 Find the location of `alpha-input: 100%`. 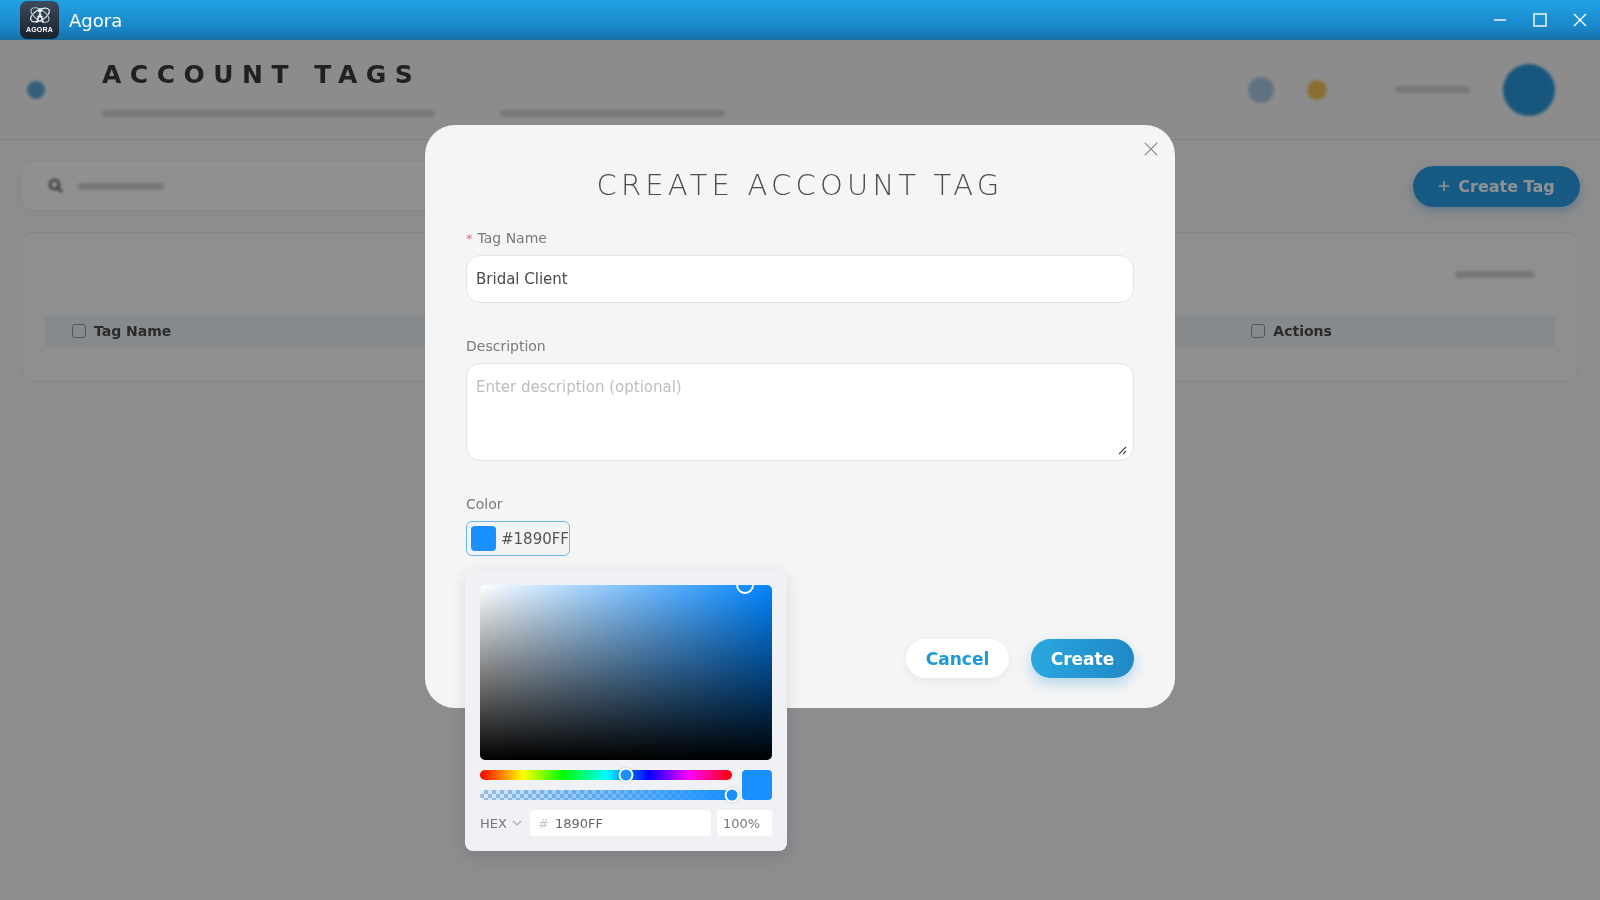

alpha-input: 100% is located at coordinates (744, 823).